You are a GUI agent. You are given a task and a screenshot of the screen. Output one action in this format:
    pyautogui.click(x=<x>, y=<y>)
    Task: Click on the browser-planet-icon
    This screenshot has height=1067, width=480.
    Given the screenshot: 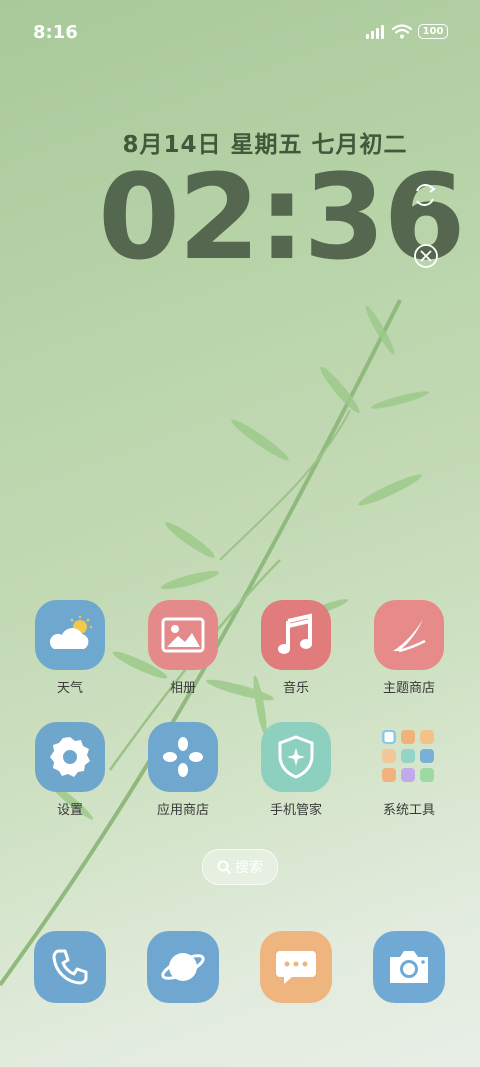 What is the action you would take?
    pyautogui.click(x=183, y=967)
    